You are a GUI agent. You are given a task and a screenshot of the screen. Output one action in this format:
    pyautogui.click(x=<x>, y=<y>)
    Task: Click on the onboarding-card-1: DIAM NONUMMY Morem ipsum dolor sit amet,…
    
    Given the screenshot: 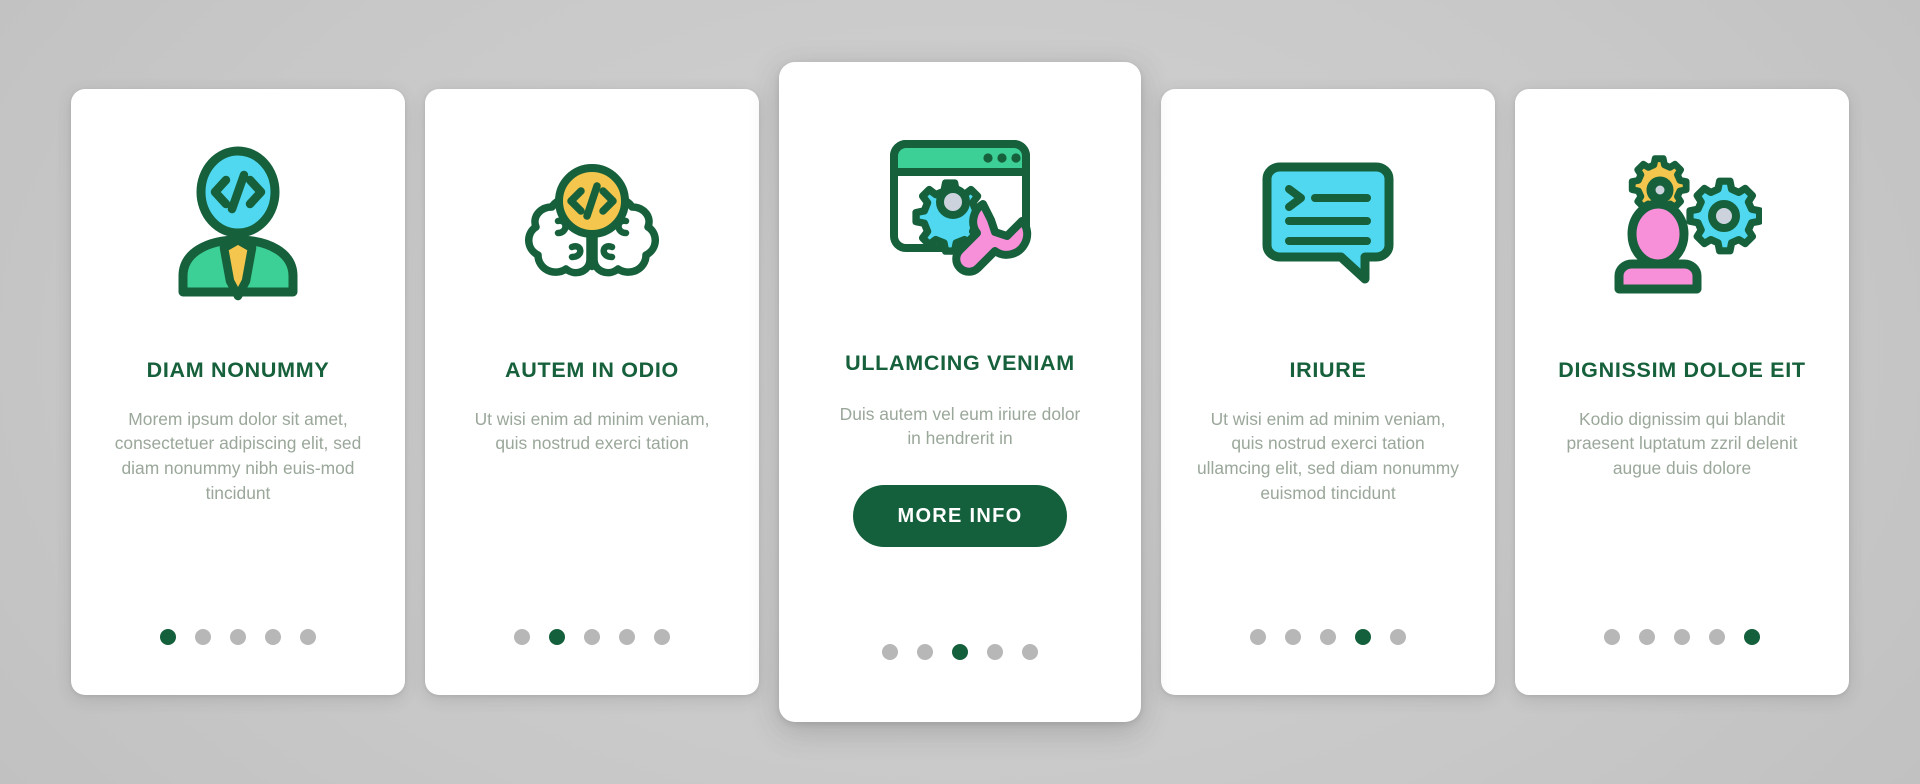 What is the action you would take?
    pyautogui.click(x=238, y=392)
    